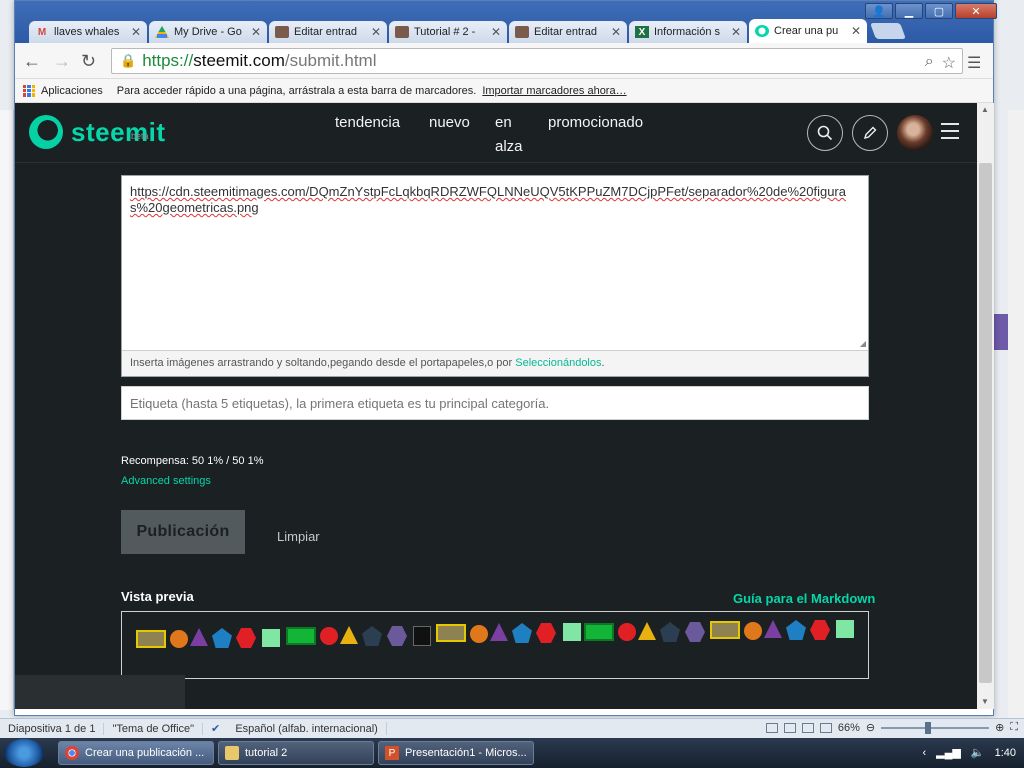 This screenshot has height=768, width=1024. What do you see at coordinates (888, 31) in the screenshot?
I see `new-tab-button` at bounding box center [888, 31].